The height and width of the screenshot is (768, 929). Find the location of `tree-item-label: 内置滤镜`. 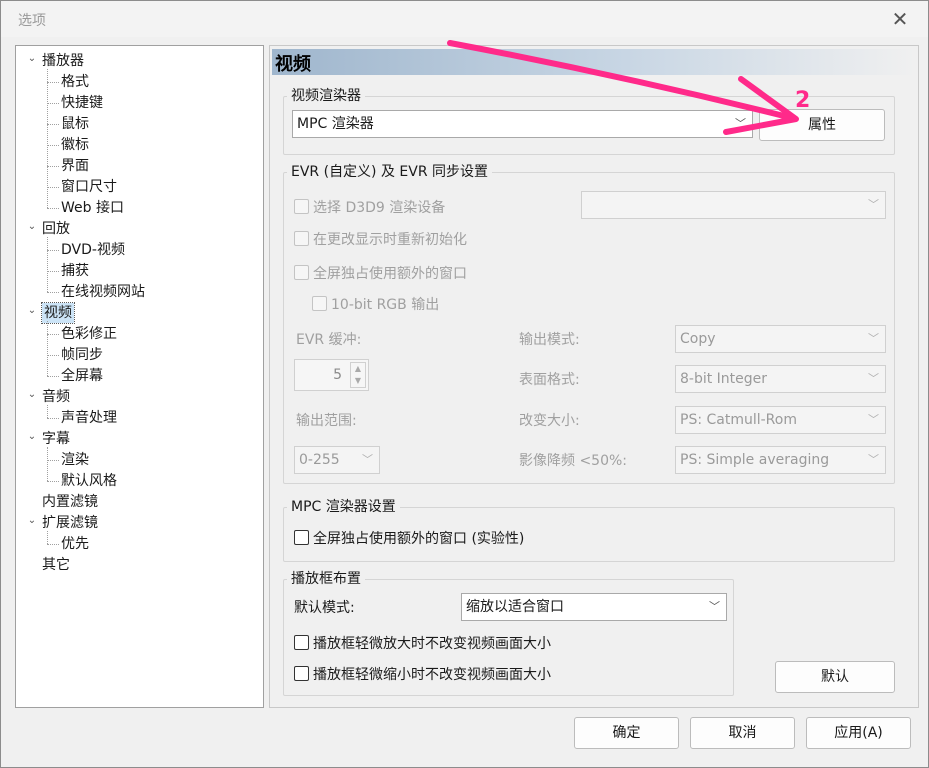

tree-item-label: 内置滤镜 is located at coordinates (70, 502).